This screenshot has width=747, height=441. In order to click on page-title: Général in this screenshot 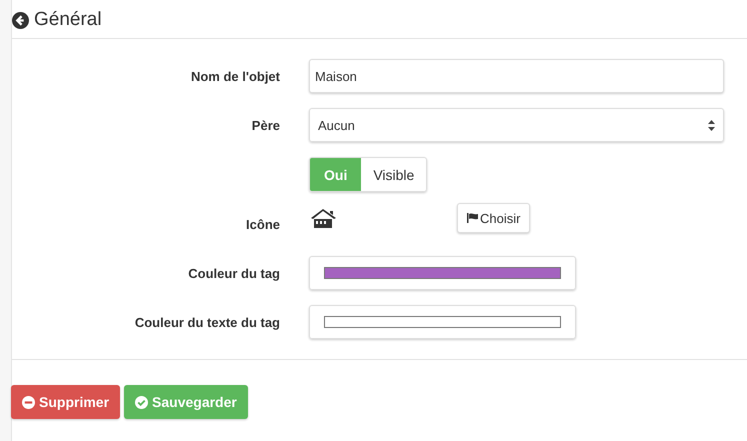, I will do `click(68, 20)`.